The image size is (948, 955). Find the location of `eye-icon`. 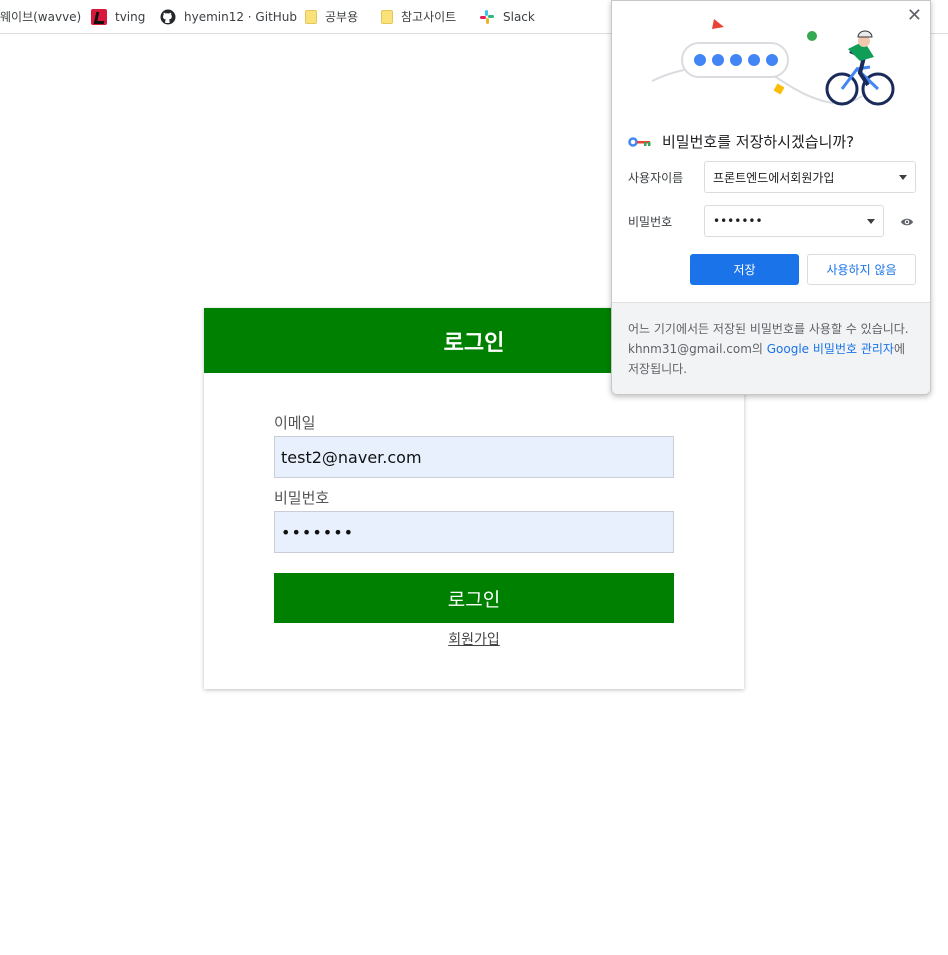

eye-icon is located at coordinates (907, 222).